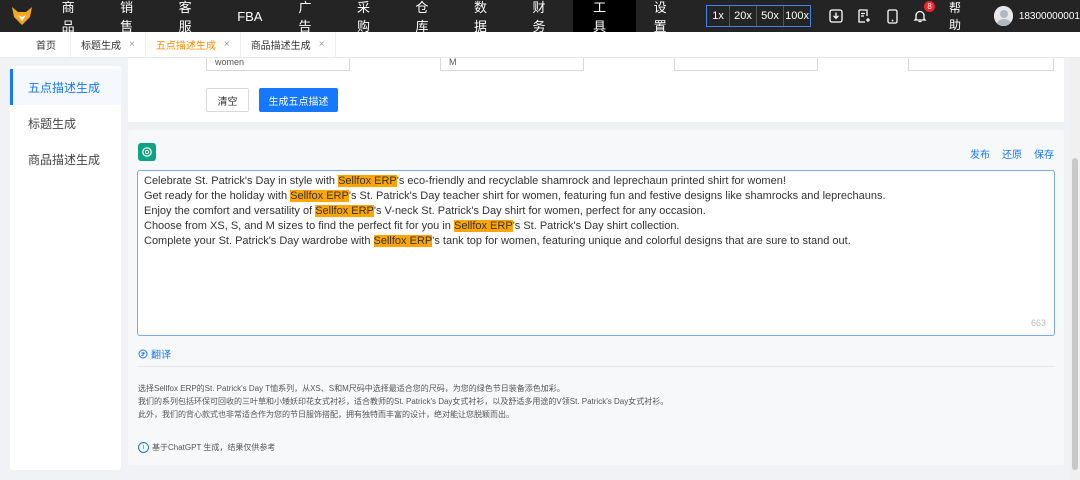  I want to click on nav-icon-group: 8, so click(882, 12).